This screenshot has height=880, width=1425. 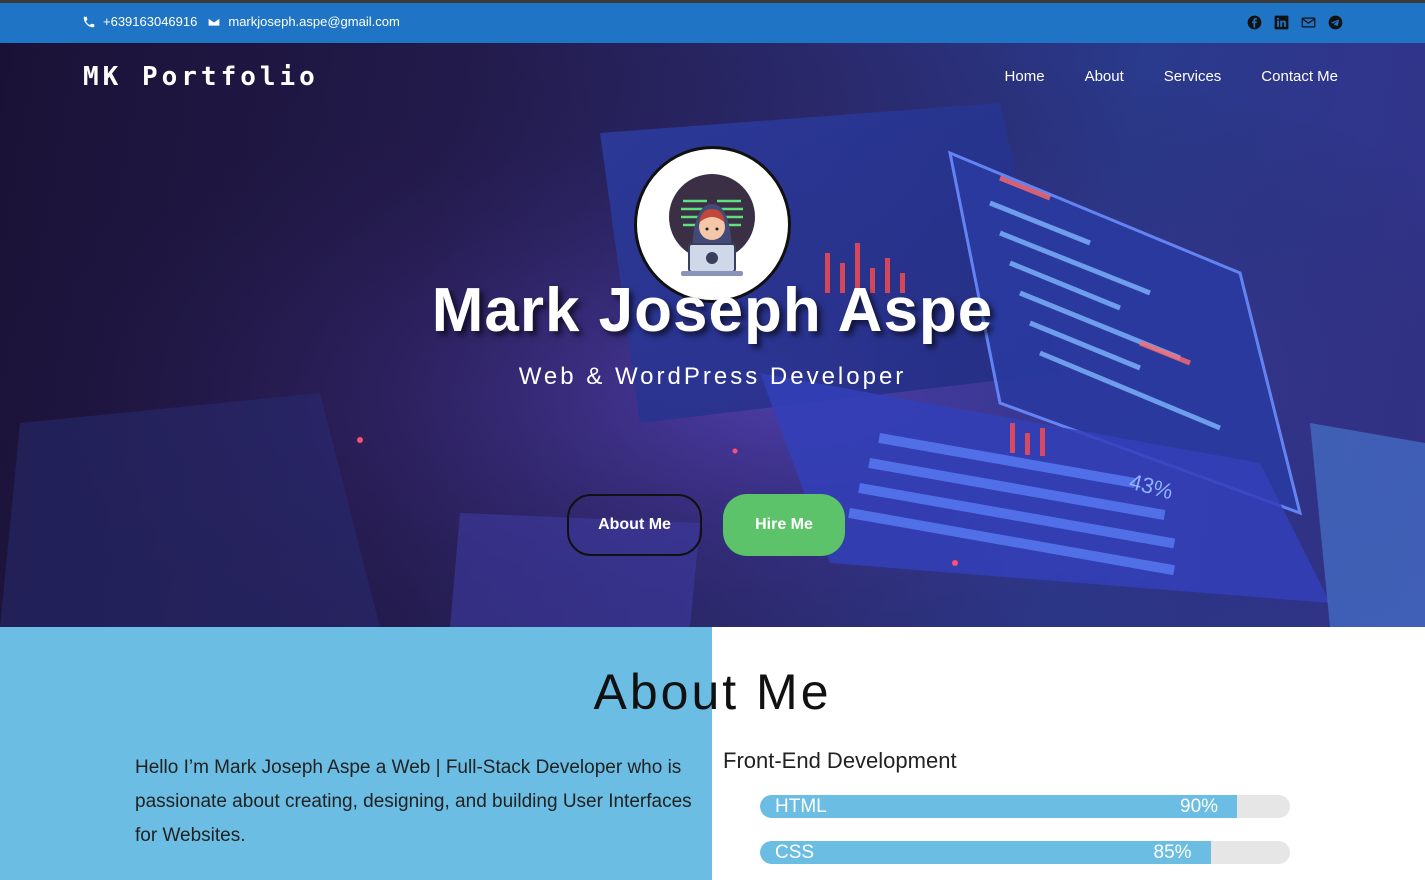 I want to click on email-address: markjoseph.aspe@gmail.com, so click(x=314, y=21).